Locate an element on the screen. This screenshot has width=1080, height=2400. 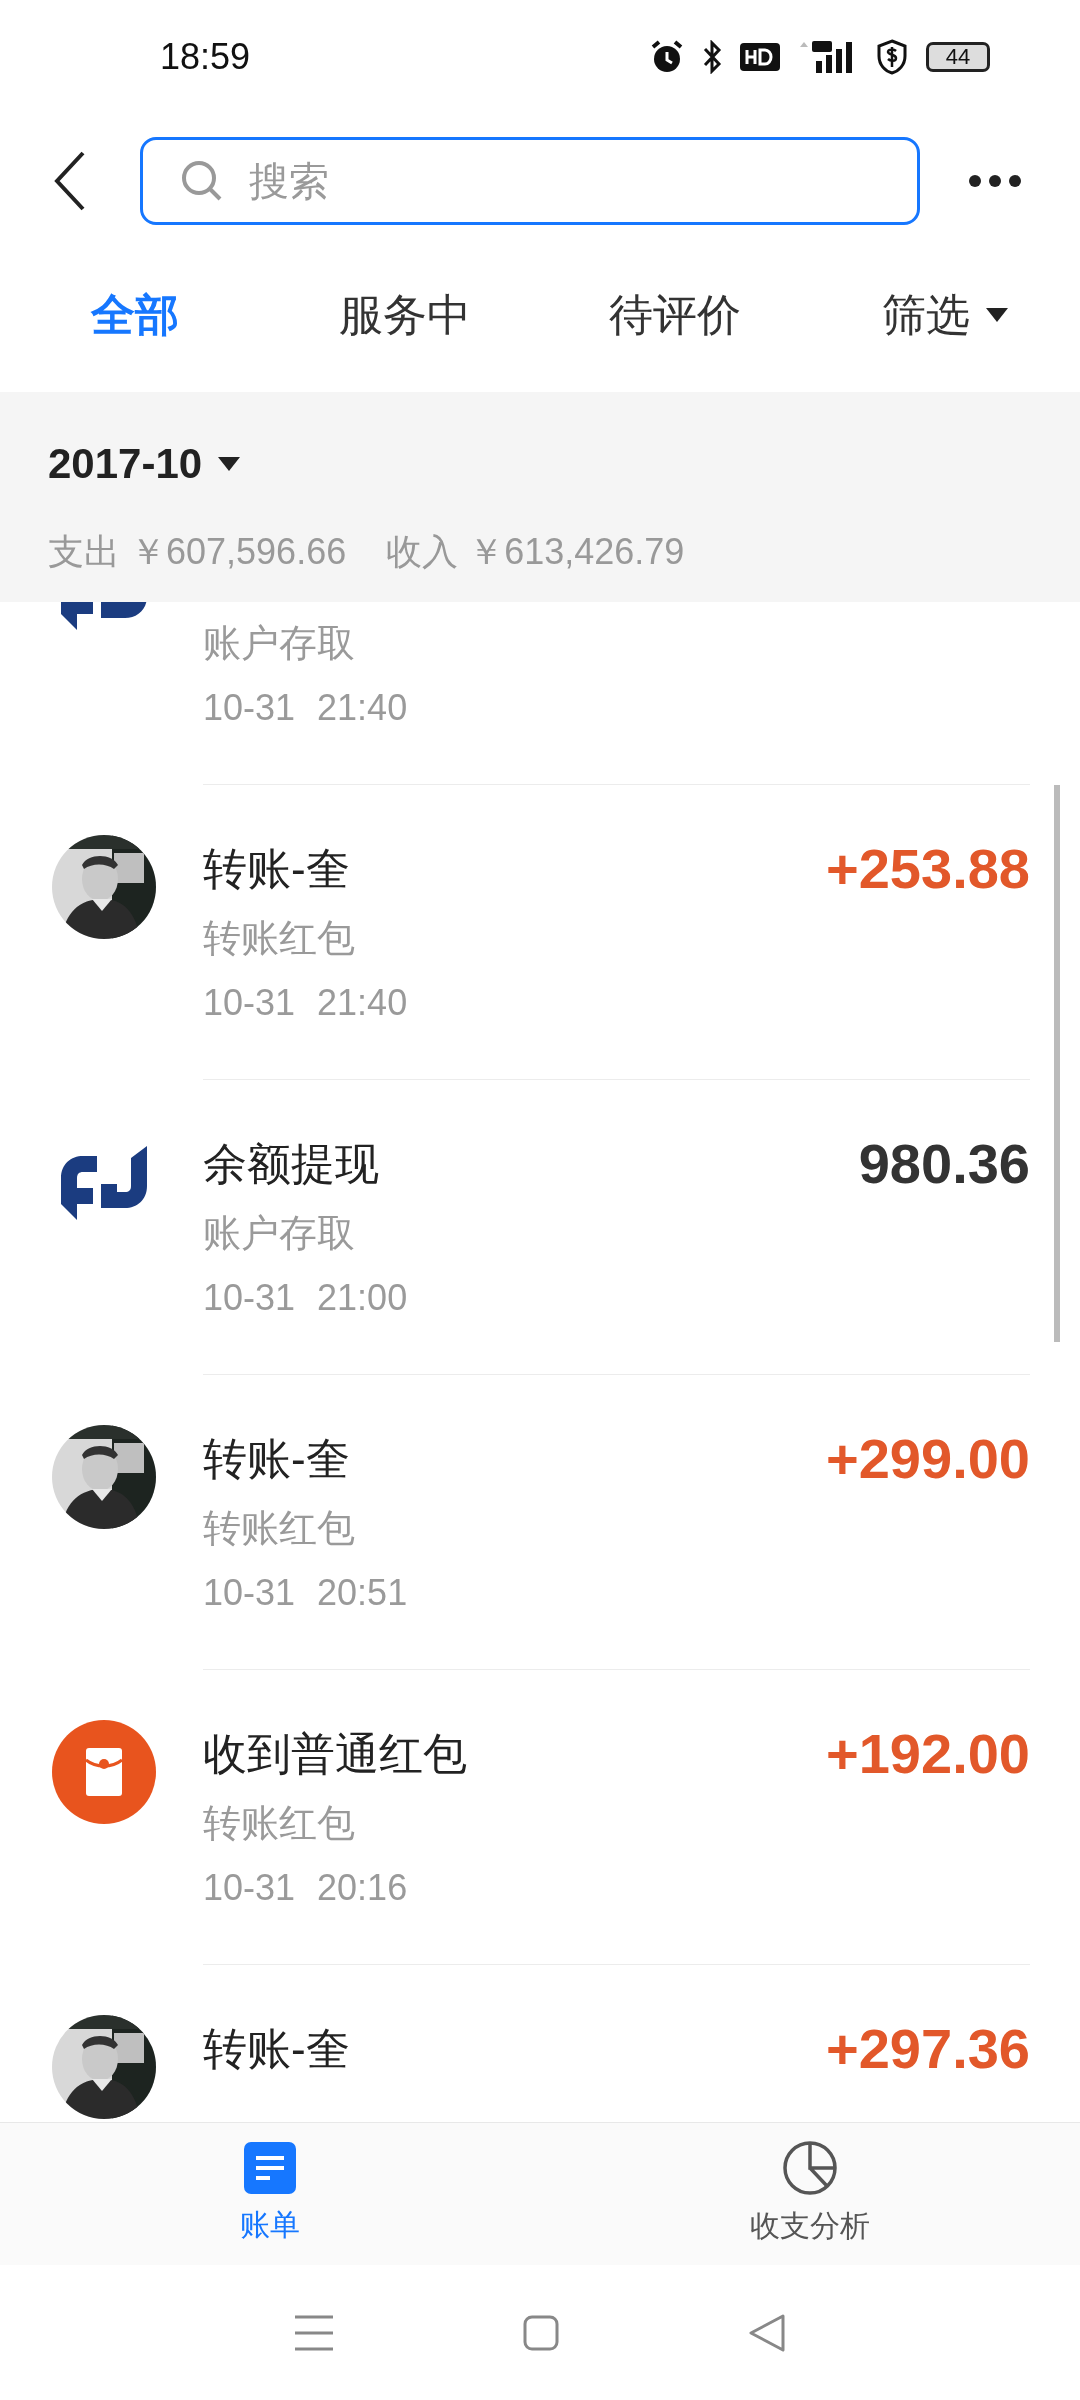
record-time: 20:51 is located at coordinates (362, 1593).